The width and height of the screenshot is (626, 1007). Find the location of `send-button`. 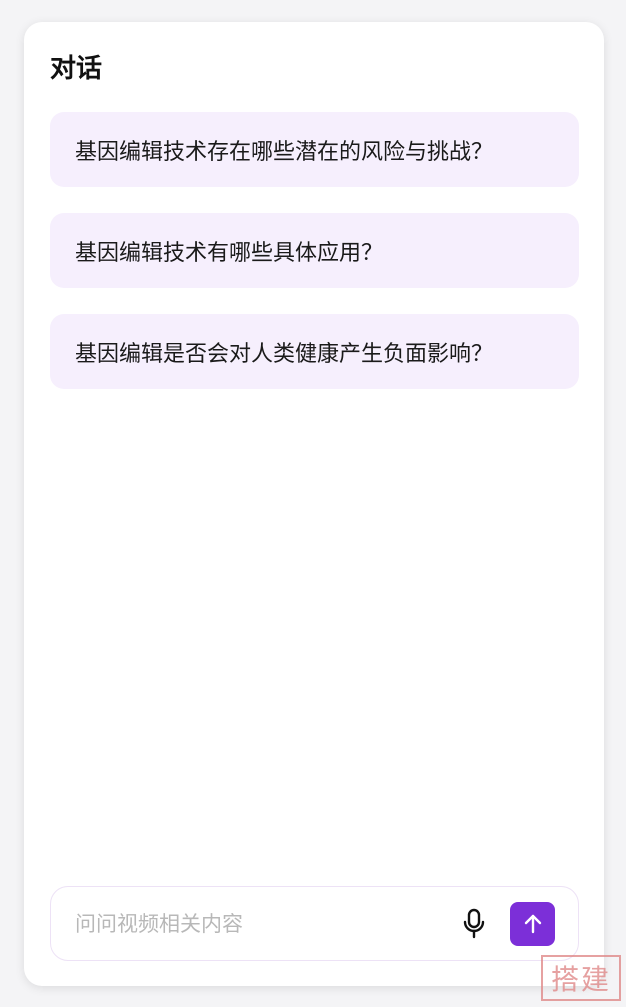

send-button is located at coordinates (532, 923).